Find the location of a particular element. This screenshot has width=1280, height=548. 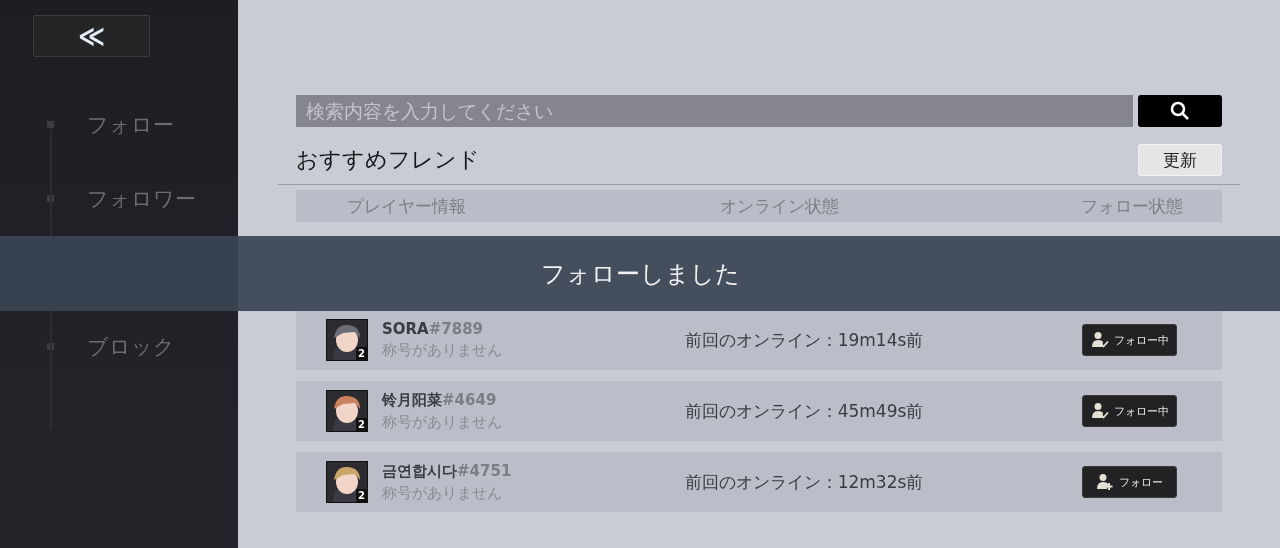

toast-message: フォローしました is located at coordinates (640, 274).